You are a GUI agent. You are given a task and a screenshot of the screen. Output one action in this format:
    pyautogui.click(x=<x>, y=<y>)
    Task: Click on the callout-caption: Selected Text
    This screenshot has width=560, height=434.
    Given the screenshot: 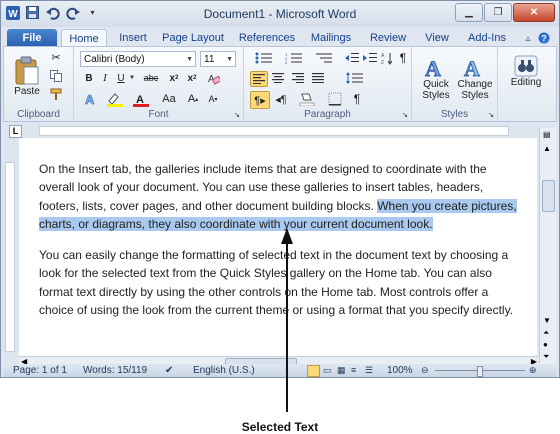 What is the action you would take?
    pyautogui.click(x=280, y=427)
    